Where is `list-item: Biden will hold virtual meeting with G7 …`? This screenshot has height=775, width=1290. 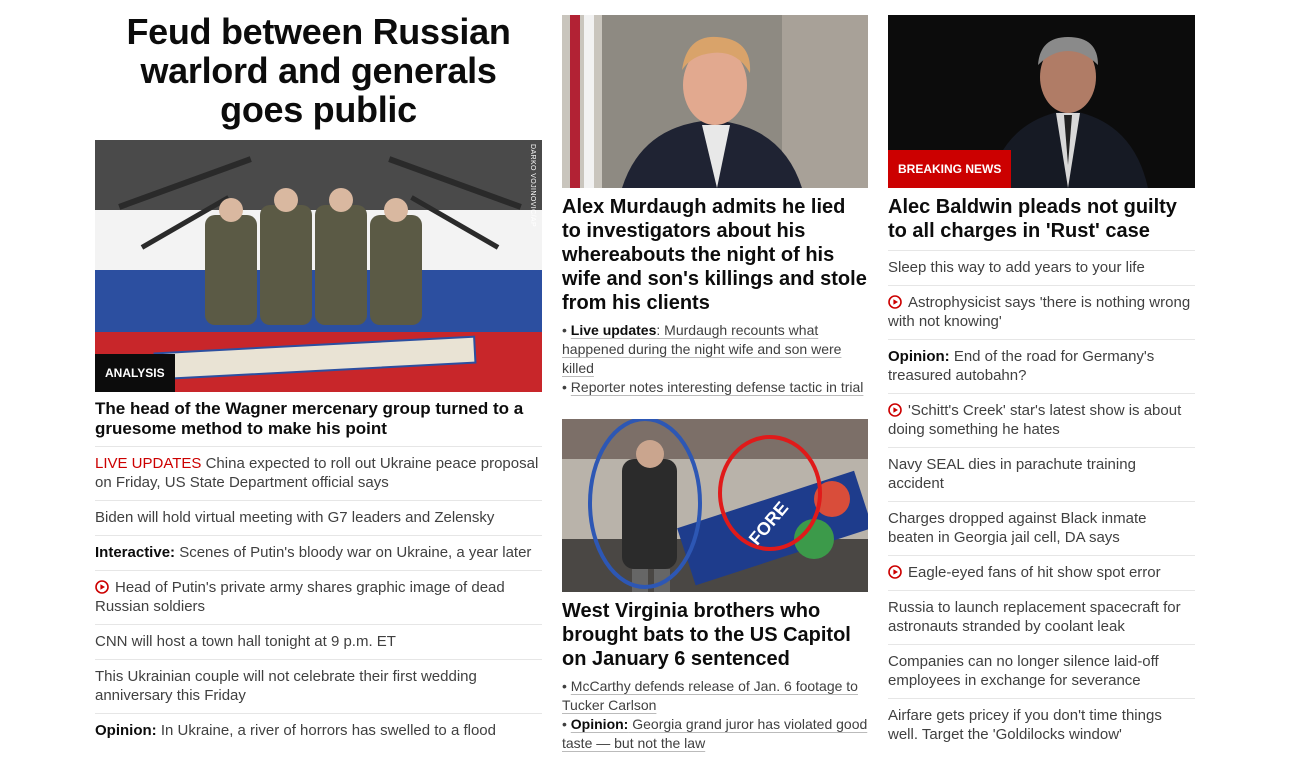 list-item: Biden will hold virtual meeting with G7 … is located at coordinates (318, 517).